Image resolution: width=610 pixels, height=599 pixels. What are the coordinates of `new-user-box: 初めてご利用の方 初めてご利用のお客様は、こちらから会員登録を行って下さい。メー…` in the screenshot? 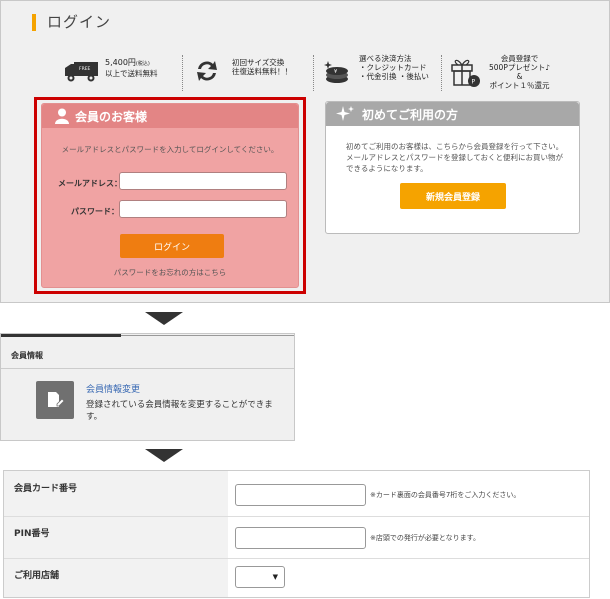 It's located at (452, 167).